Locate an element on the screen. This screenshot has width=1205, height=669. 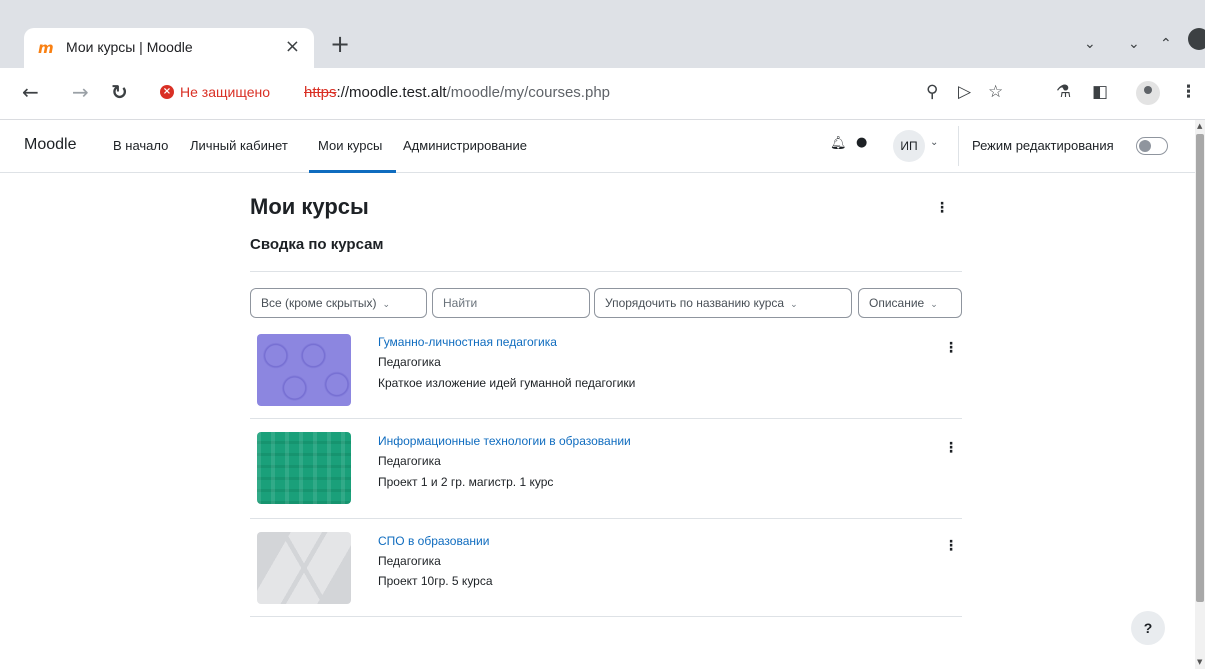
security-indicator: × Не защищено is located at coordinates (215, 92).